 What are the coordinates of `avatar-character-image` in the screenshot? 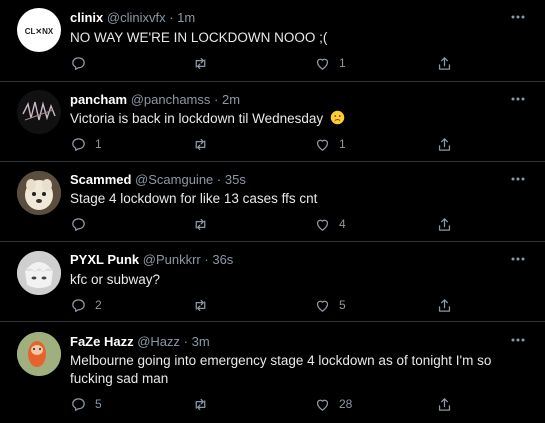 It's located at (39, 273).